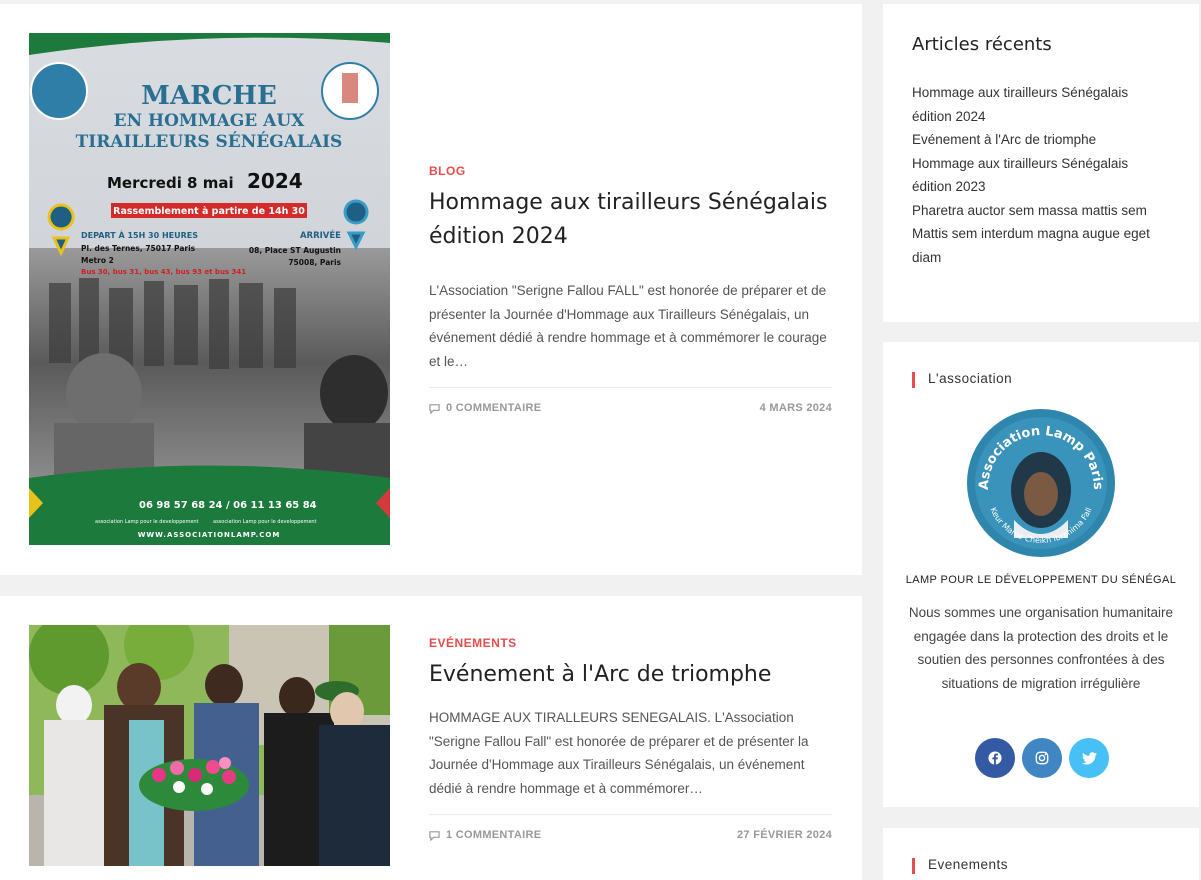 Image resolution: width=1201 pixels, height=880 pixels. I want to click on poster-depart-title: DEPART À 15H 30 HEURES, so click(139, 234).